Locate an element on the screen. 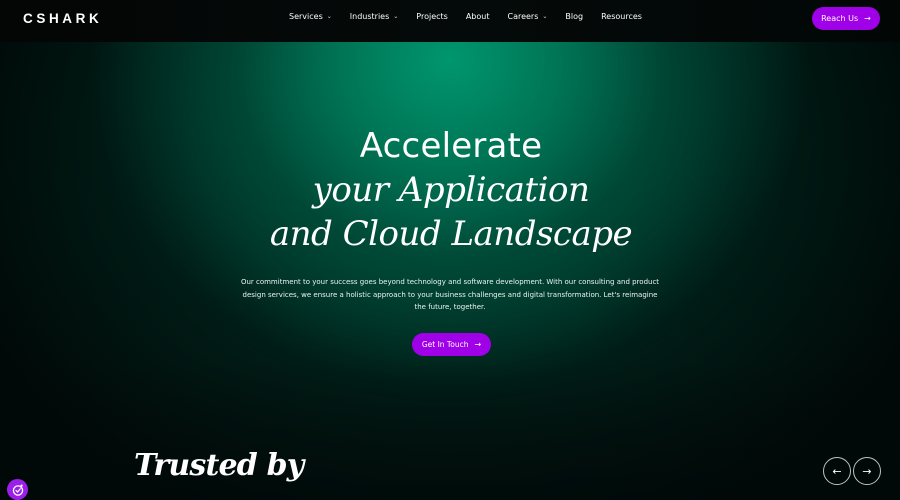  nav-item-label: Careers is located at coordinates (523, 16).